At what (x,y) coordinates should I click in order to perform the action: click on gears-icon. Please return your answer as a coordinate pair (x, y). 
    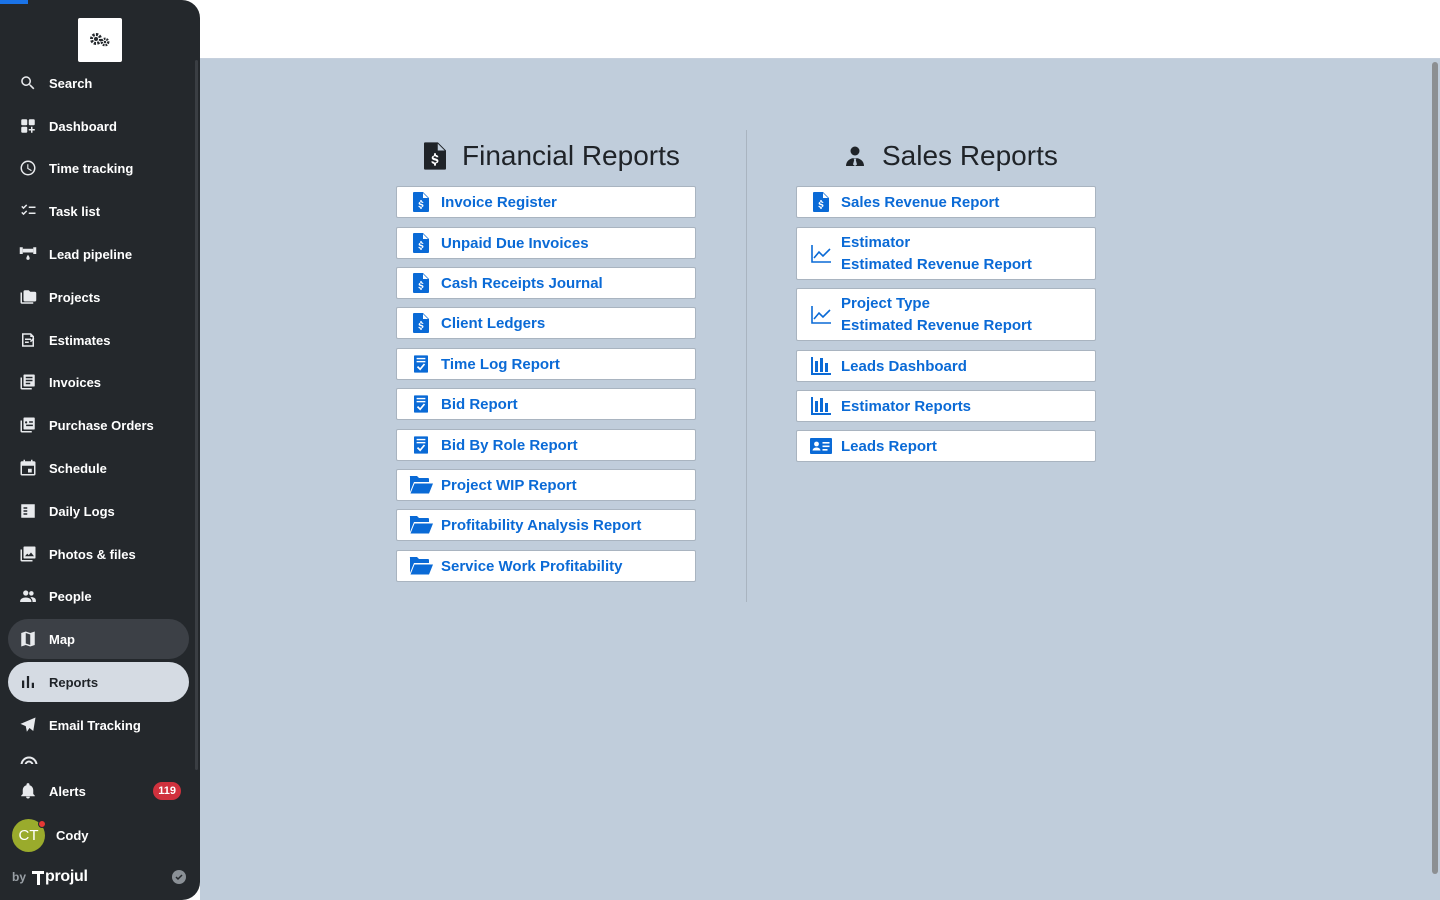
    Looking at the image, I should click on (100, 40).